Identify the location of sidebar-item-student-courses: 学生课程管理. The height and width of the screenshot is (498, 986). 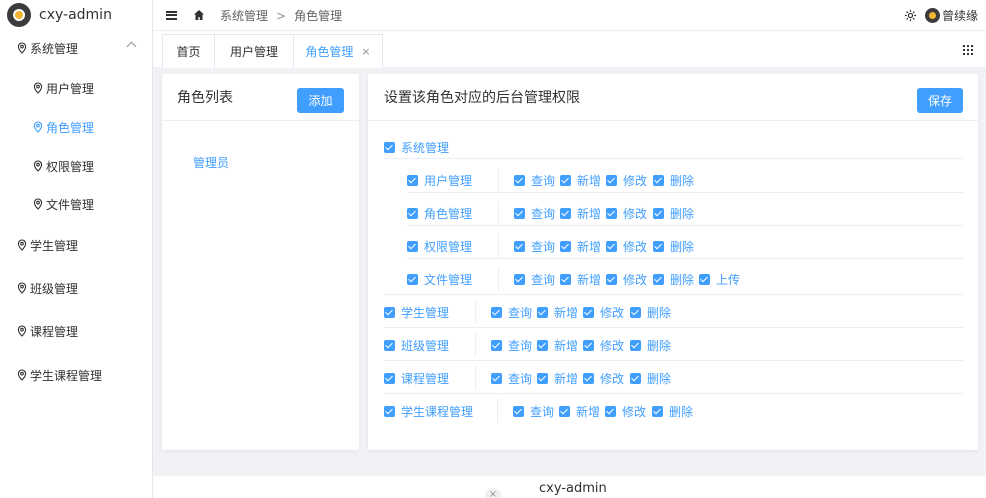
(76, 375).